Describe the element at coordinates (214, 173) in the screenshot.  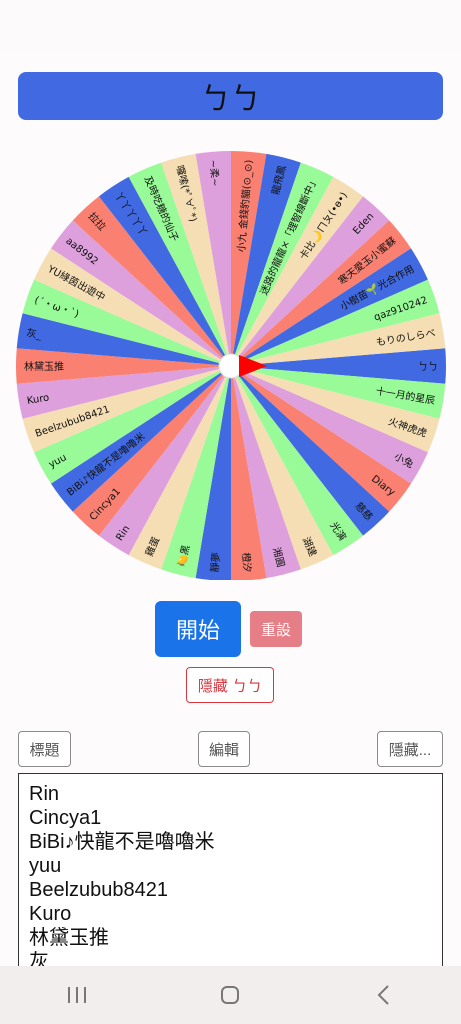
I see `wheel-segment-label: ~柔~` at that location.